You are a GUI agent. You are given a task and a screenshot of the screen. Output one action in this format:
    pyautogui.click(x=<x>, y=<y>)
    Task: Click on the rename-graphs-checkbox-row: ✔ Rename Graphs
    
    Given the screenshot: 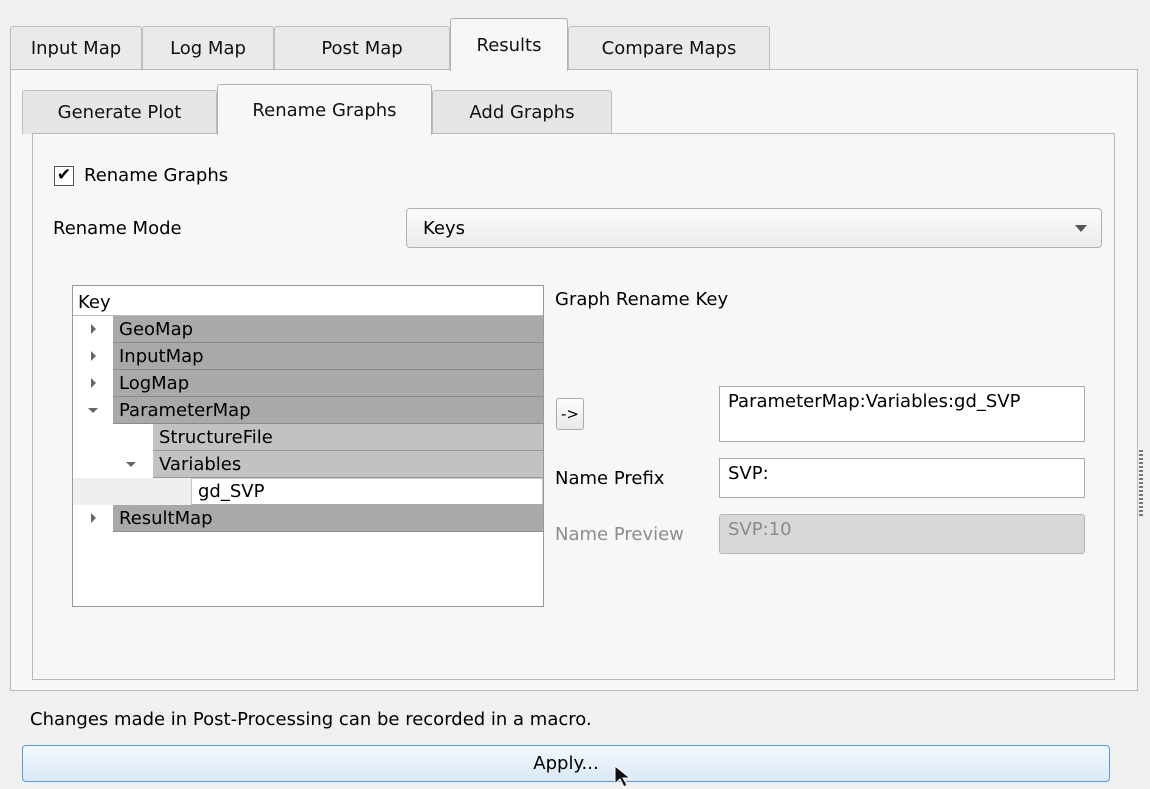 What is the action you would take?
    pyautogui.click(x=141, y=175)
    